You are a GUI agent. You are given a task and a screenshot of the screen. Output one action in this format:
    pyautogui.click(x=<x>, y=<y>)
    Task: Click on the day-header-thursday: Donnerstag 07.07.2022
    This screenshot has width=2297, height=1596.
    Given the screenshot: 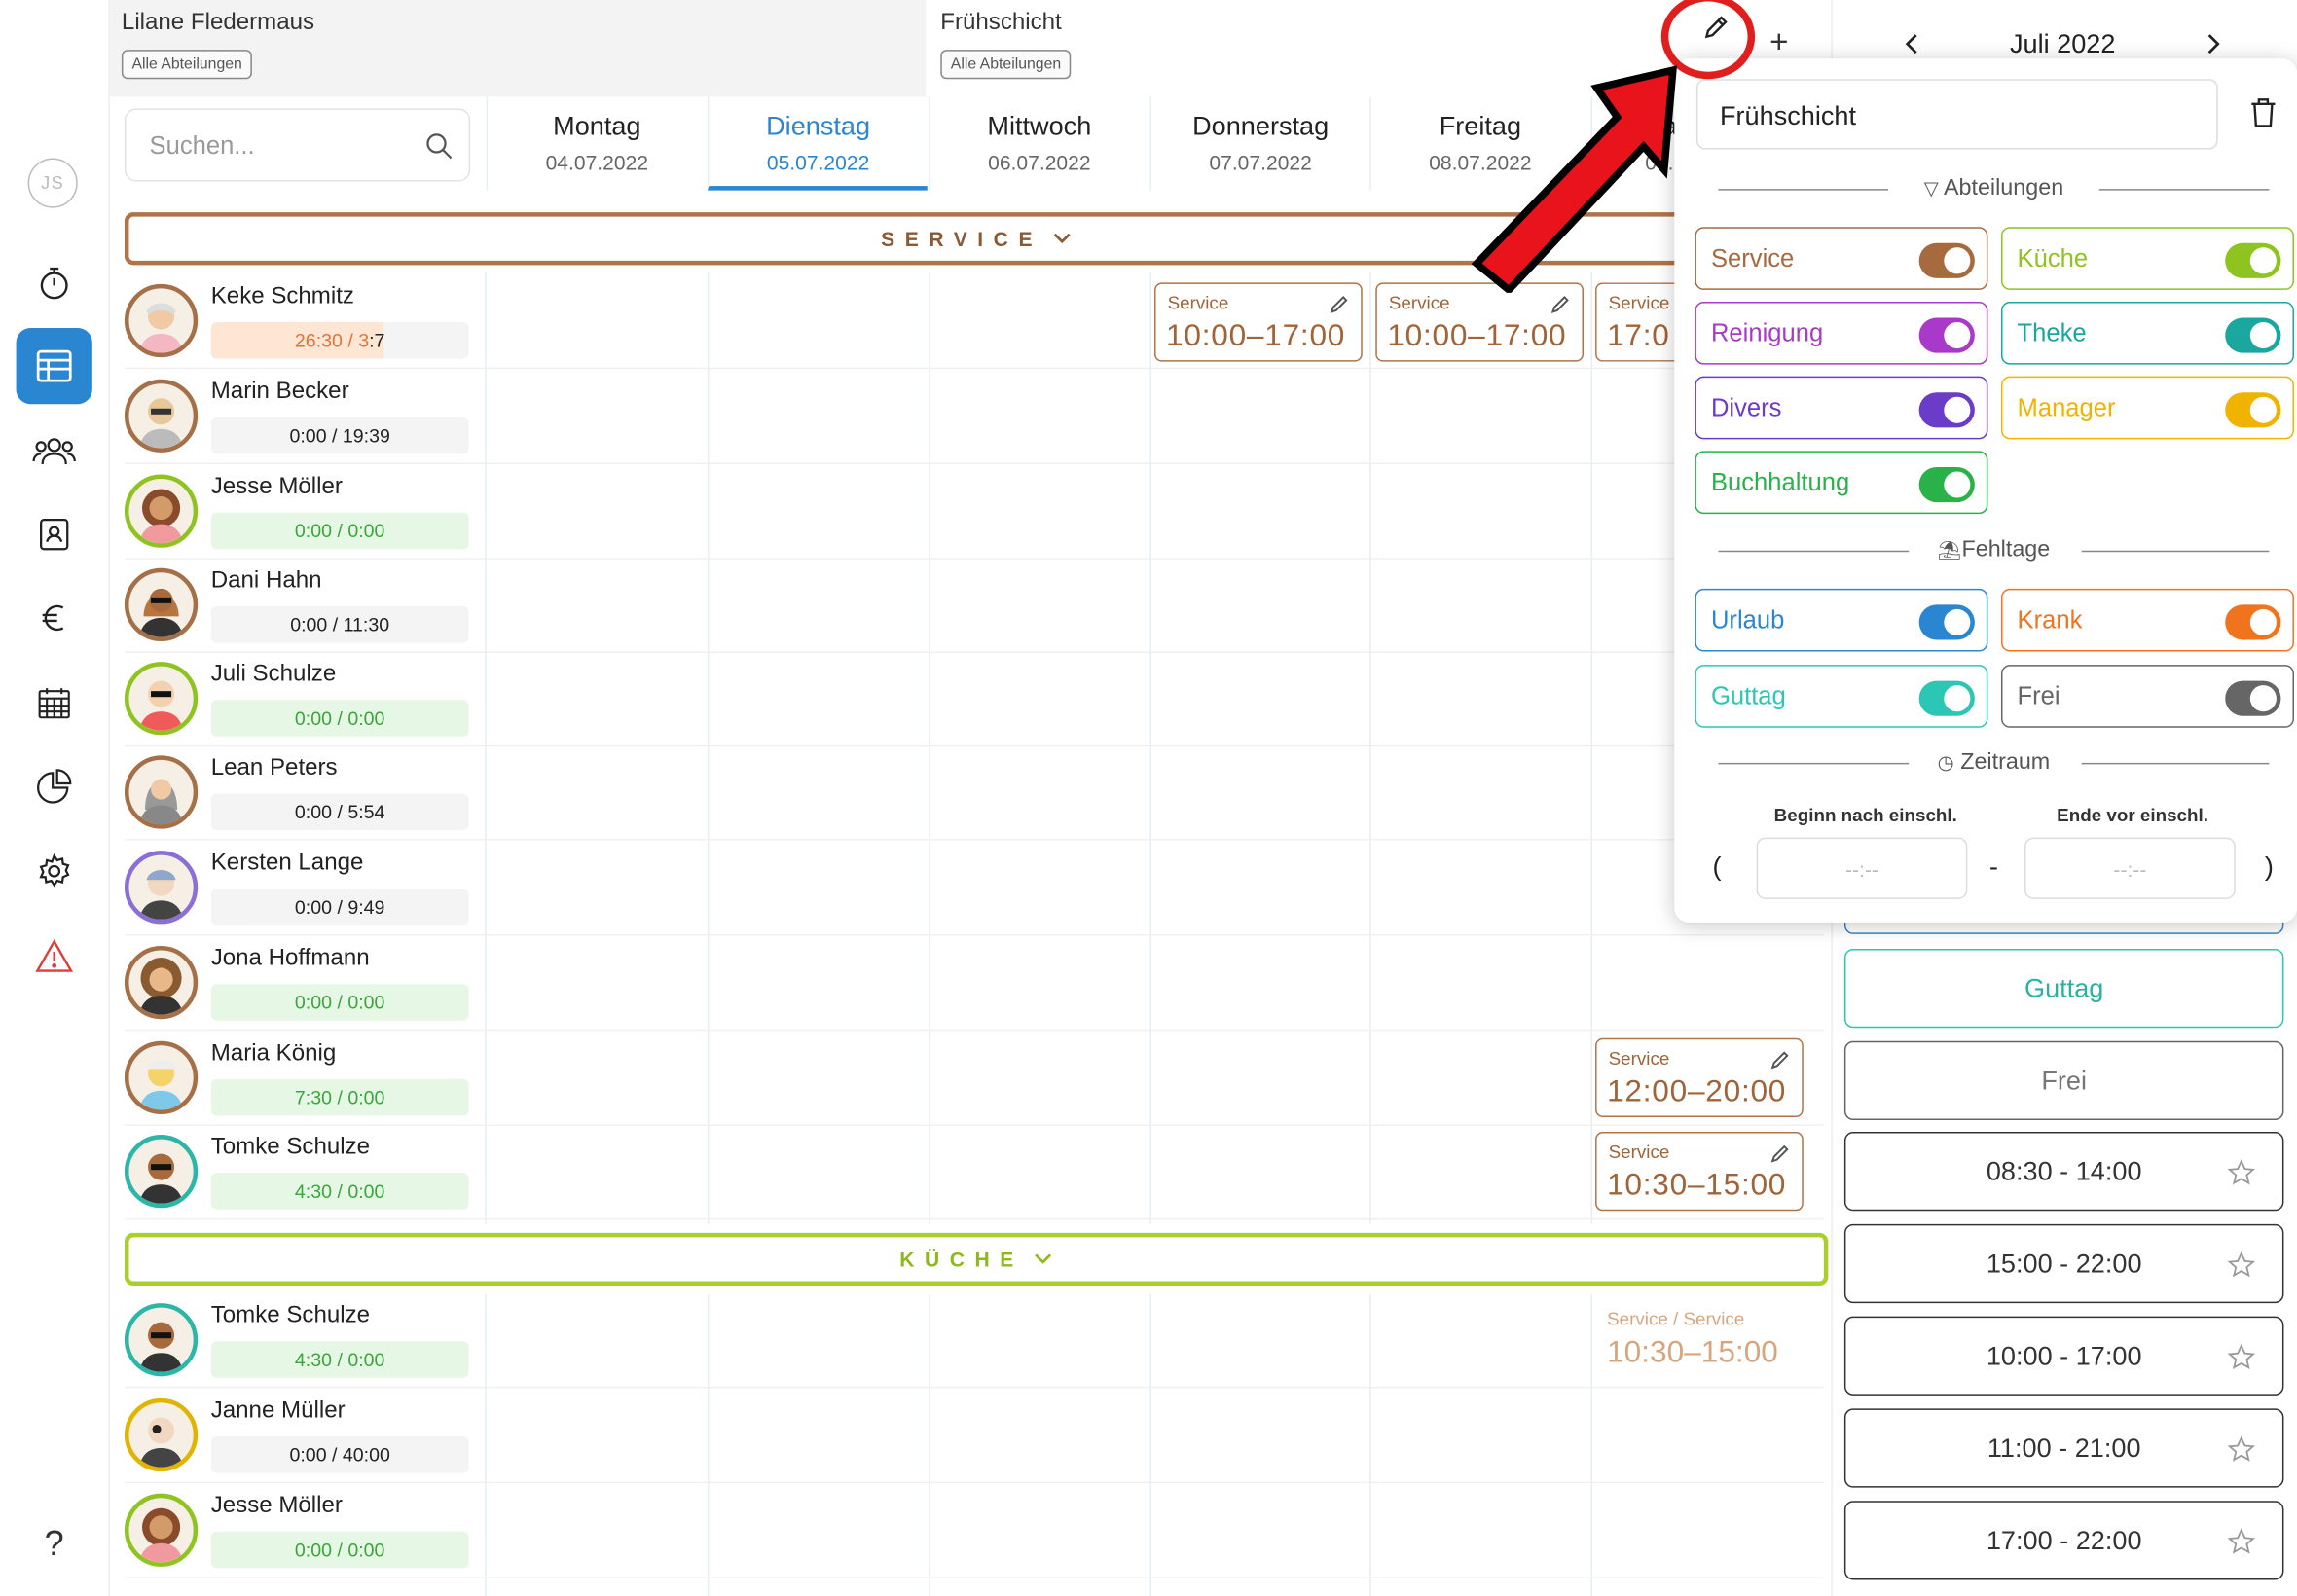 What is the action you would take?
    pyautogui.click(x=1259, y=143)
    